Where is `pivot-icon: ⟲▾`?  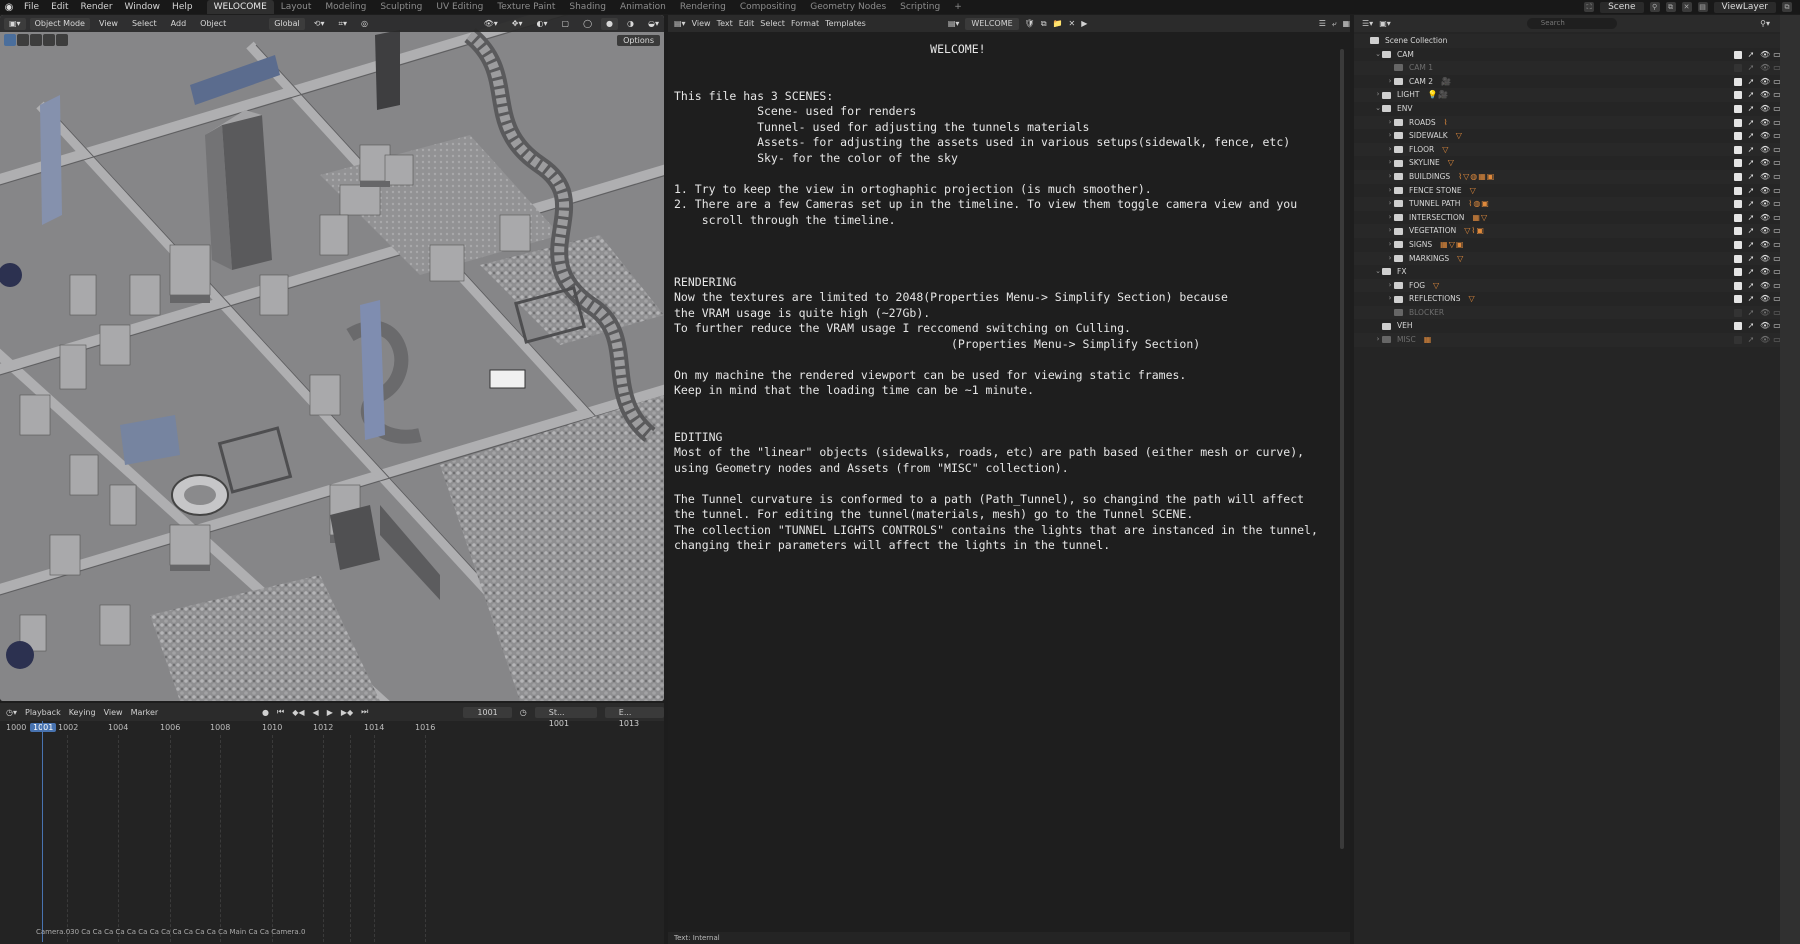
pivot-icon: ⟲▾ is located at coordinates (319, 24).